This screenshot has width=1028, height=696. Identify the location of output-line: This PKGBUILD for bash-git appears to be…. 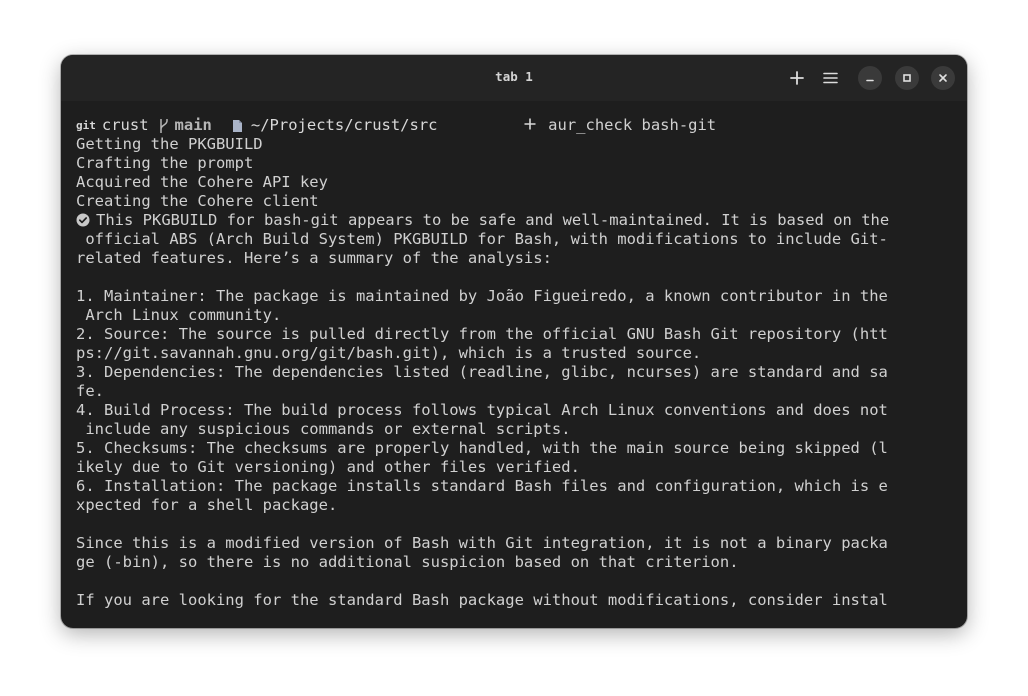
(515, 220).